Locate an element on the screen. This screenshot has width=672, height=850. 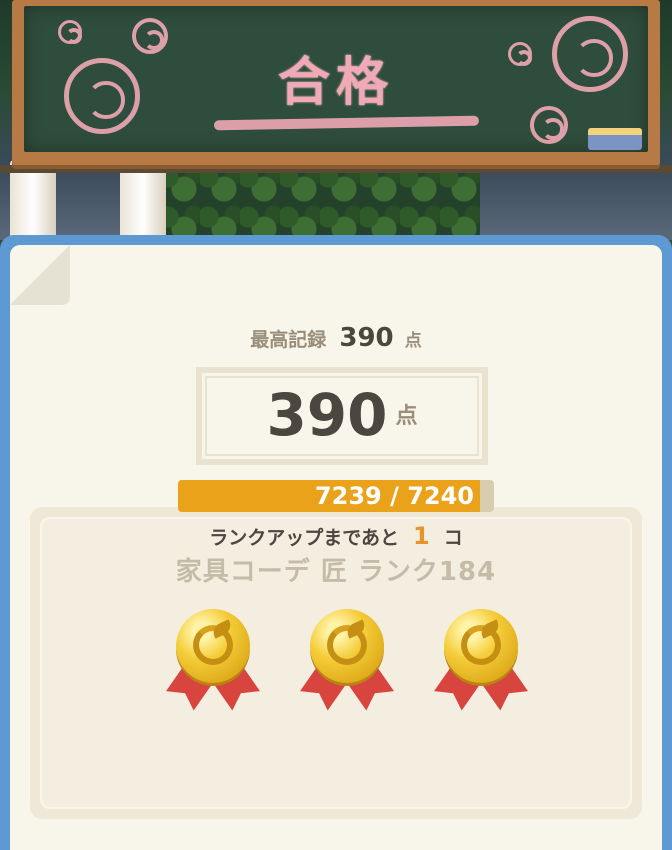
score-value: 390 is located at coordinates (327, 415).